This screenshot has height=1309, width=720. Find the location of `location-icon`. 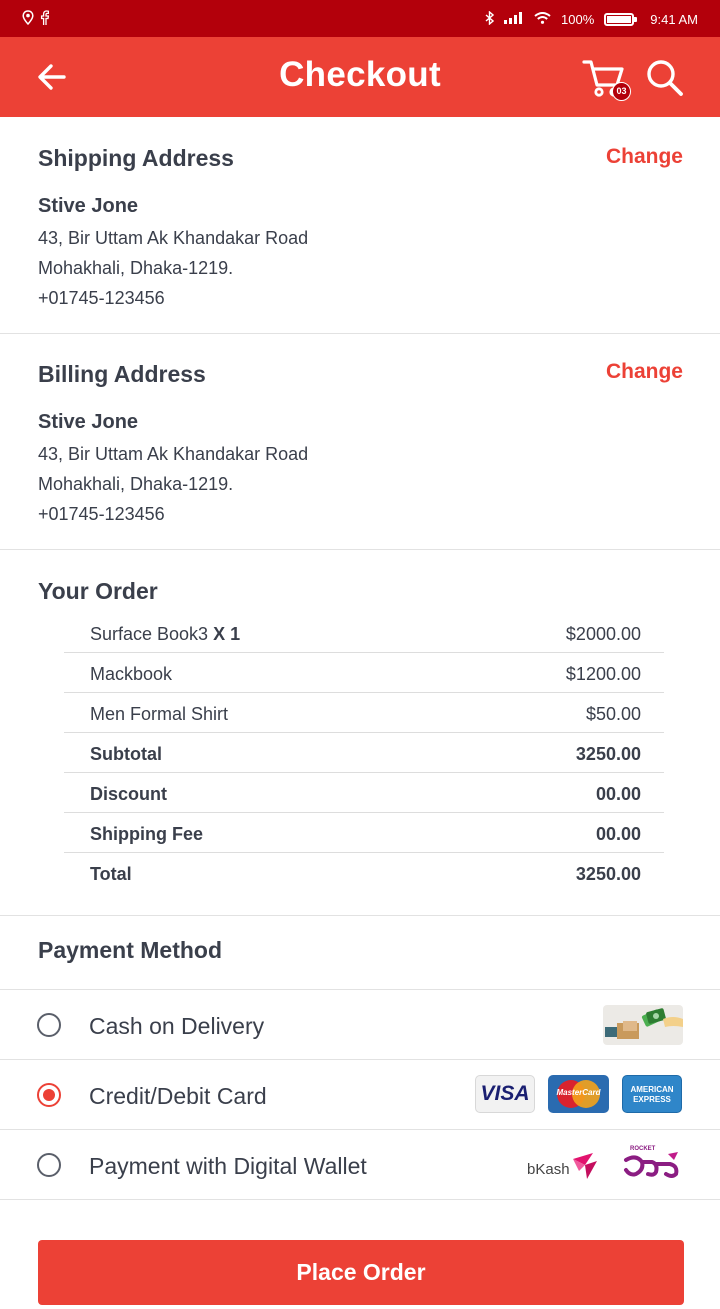

location-icon is located at coordinates (28, 20).